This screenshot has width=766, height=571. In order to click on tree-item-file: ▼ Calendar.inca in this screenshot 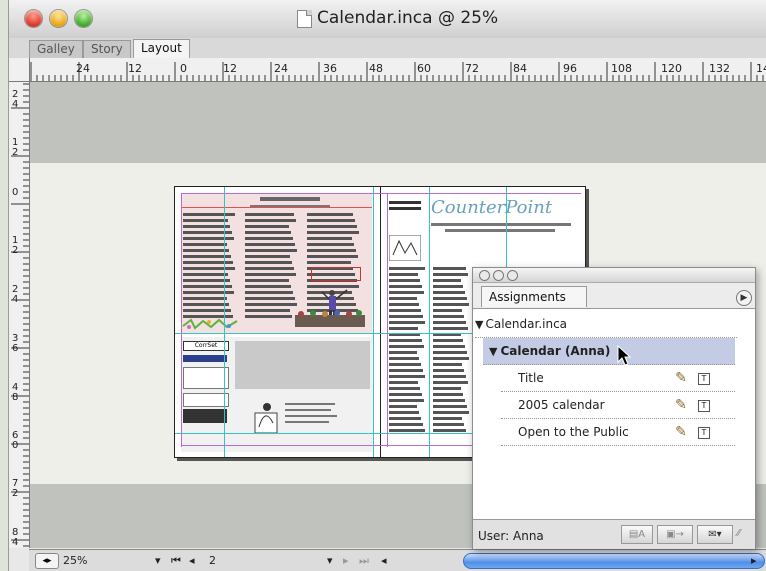, I will do `click(606, 324)`.